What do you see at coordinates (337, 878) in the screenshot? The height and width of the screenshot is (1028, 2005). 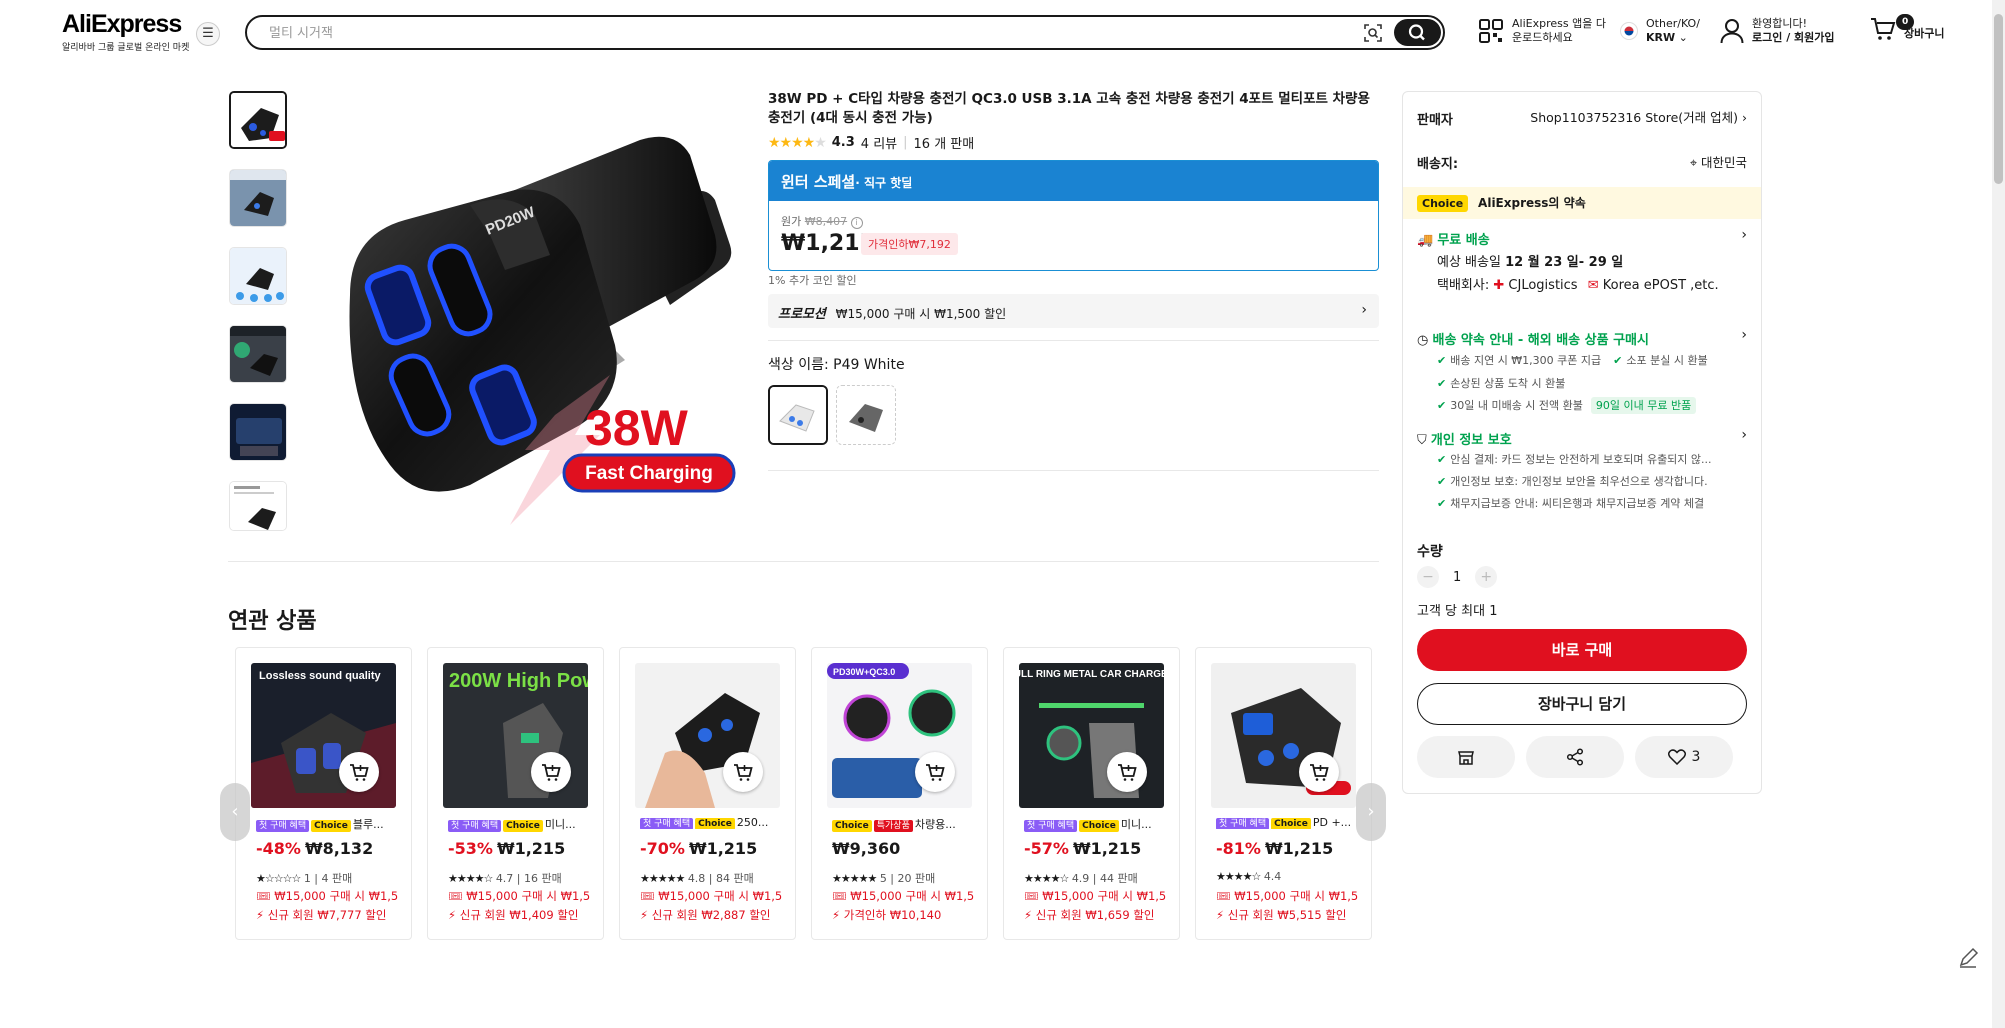 I see `card-sold: 4 판매` at bounding box center [337, 878].